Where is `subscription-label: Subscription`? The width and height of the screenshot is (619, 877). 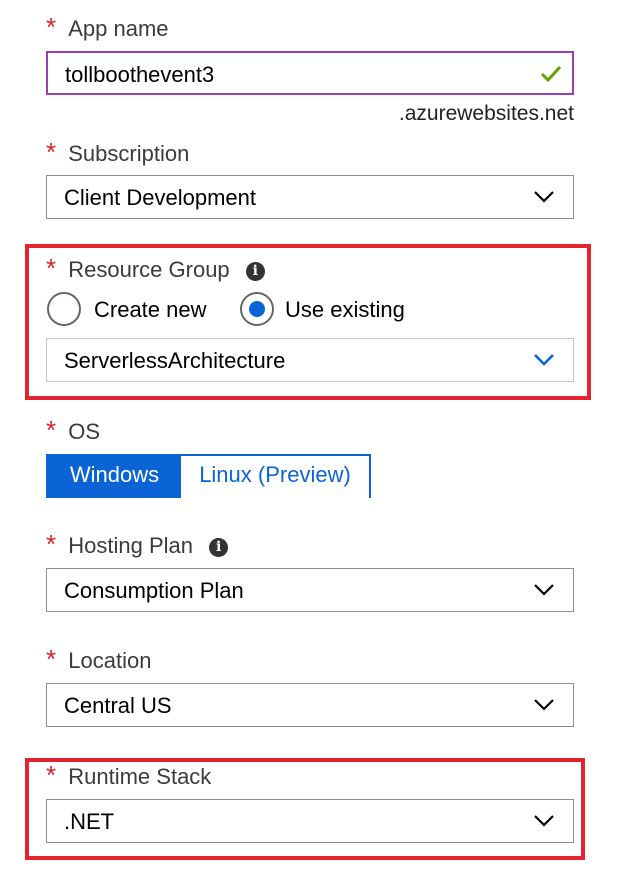
subscription-label: Subscription is located at coordinates (129, 153).